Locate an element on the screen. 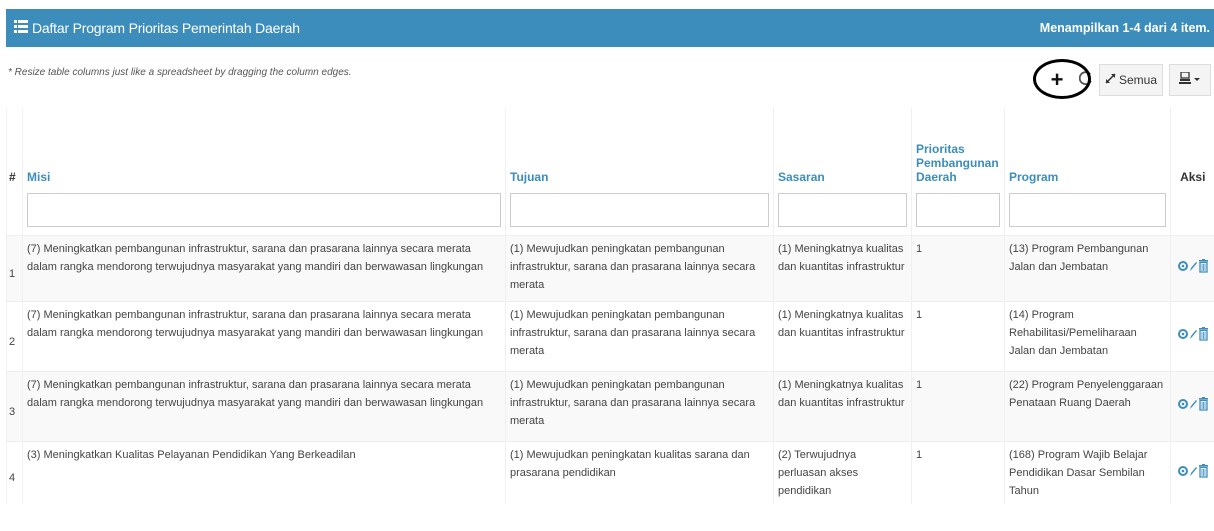 The width and height of the screenshot is (1214, 531). column-header-tujuan: Tujuan is located at coordinates (639, 148).